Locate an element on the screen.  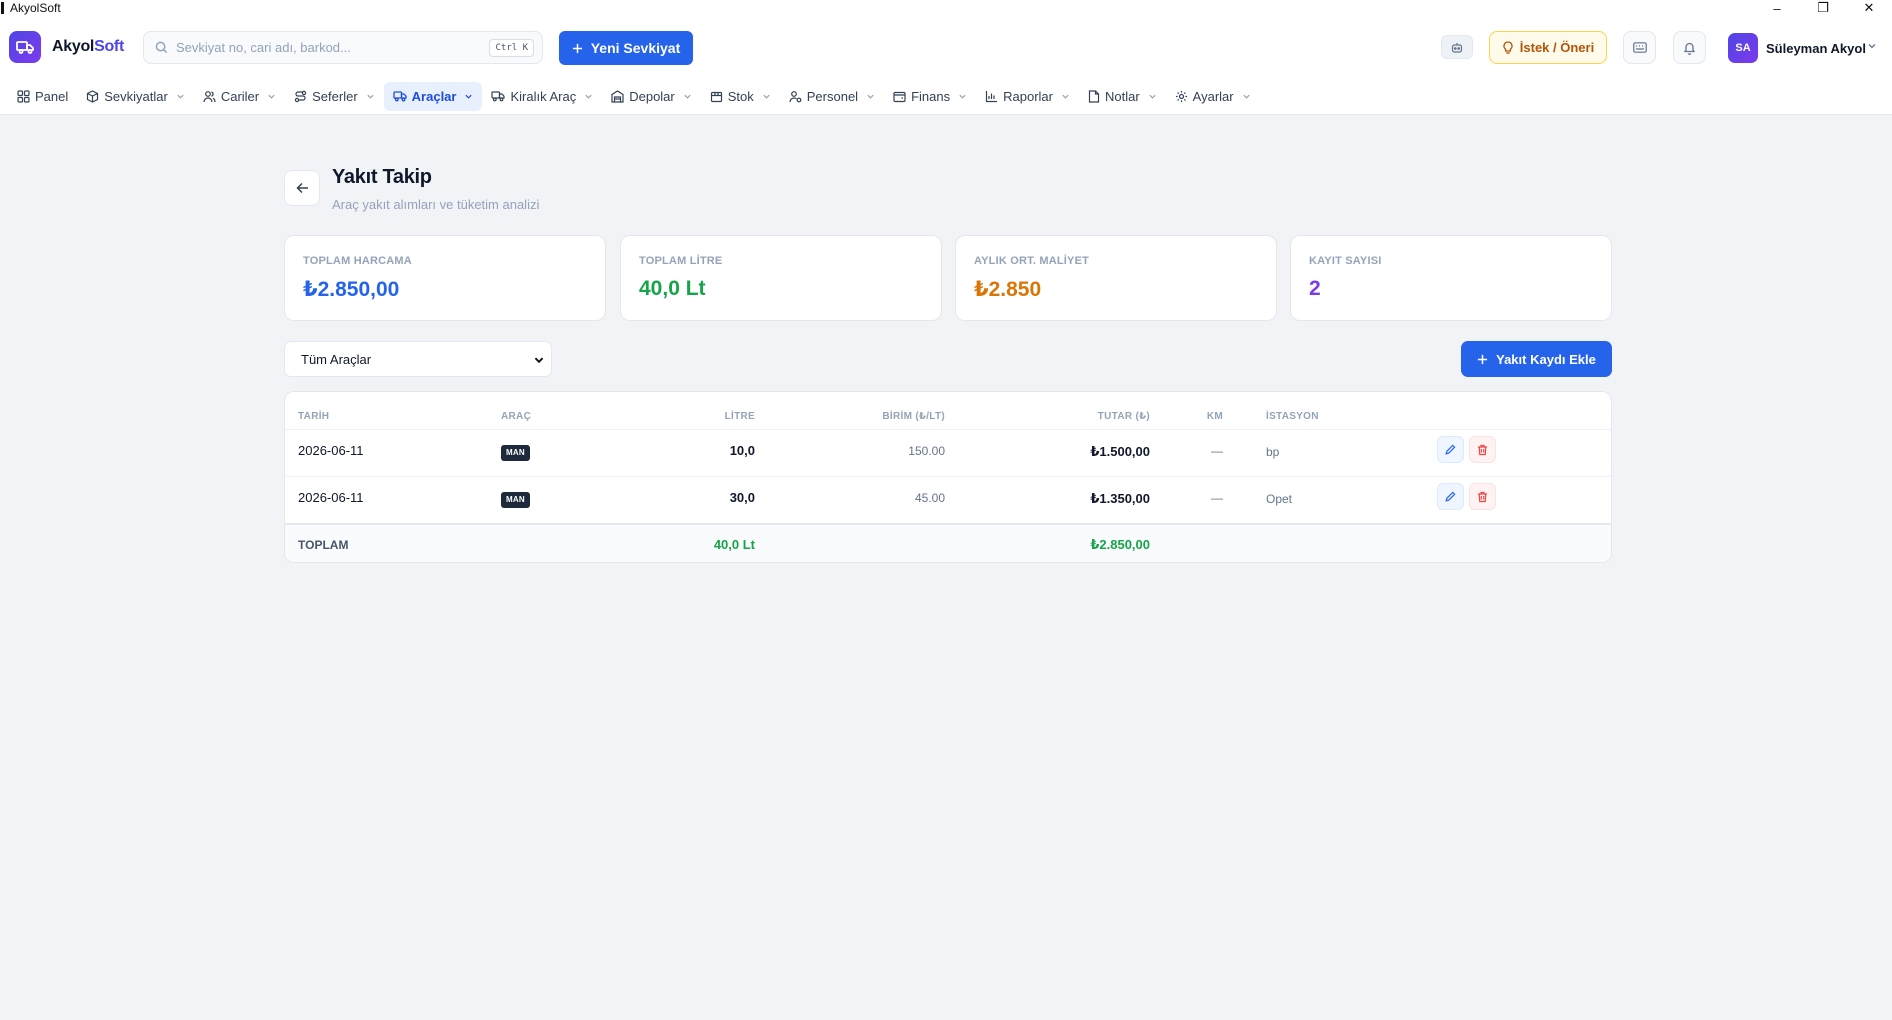
nav-item-notes: Notlar is located at coordinates (1122, 96).